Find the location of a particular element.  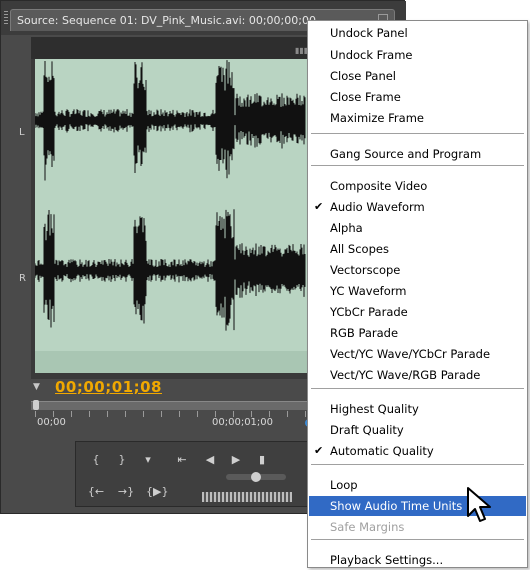

menu-item-label: Automatic Quality is located at coordinates (382, 451).